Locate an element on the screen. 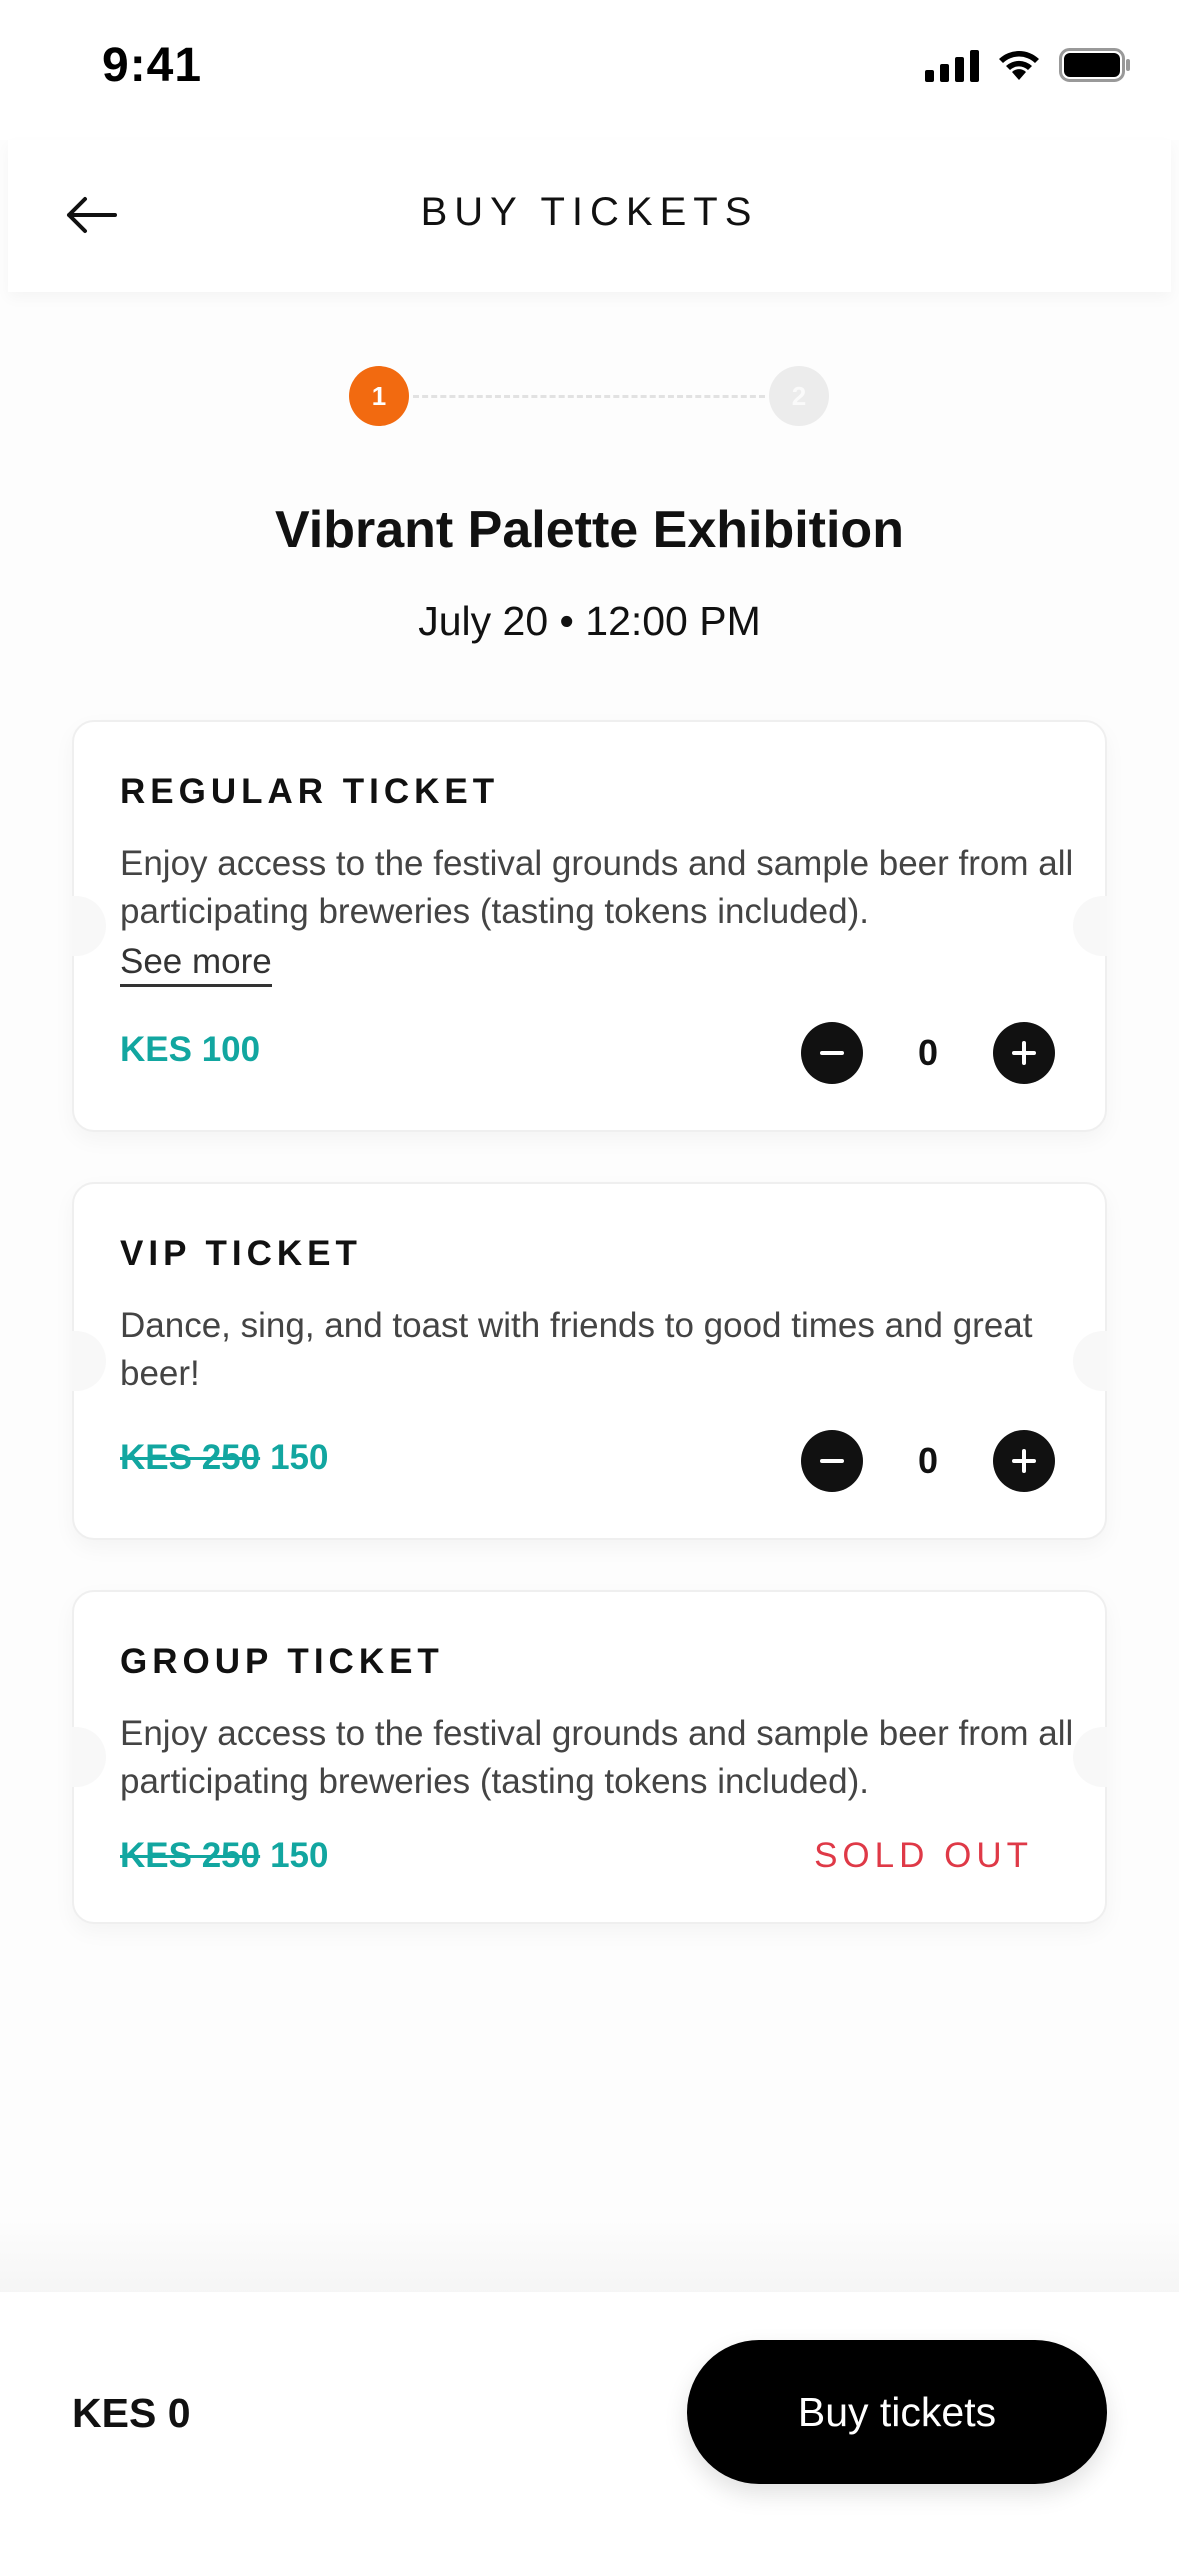  ticket-title: REGULAR TICKET is located at coordinates (310, 791).